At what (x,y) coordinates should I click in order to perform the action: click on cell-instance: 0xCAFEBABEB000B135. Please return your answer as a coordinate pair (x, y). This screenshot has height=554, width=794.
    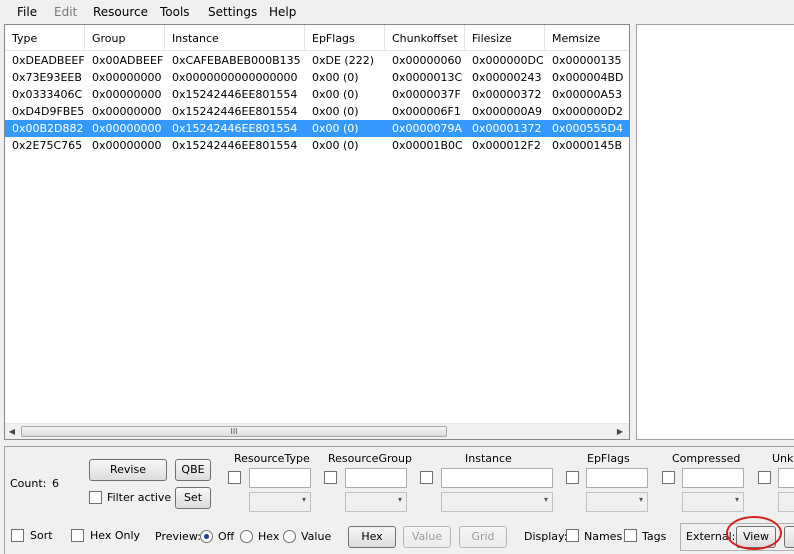
    Looking at the image, I should click on (236, 60).